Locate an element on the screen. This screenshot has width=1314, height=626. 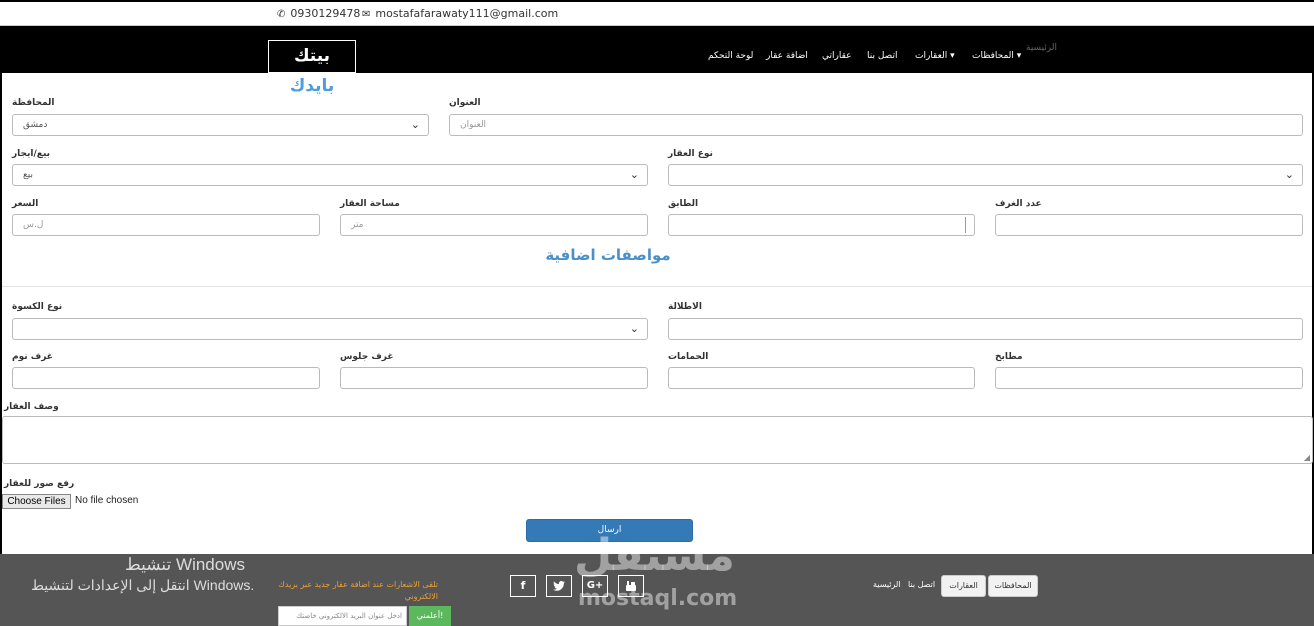
area-placeholder: متر is located at coordinates (357, 225).